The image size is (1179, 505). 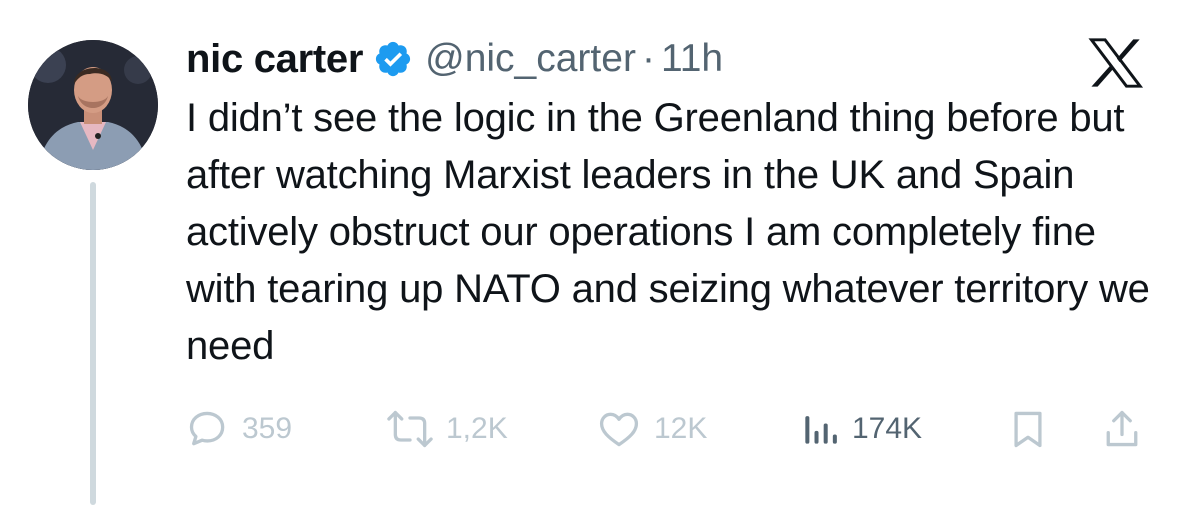 What do you see at coordinates (93, 343) in the screenshot?
I see `thread-line` at bounding box center [93, 343].